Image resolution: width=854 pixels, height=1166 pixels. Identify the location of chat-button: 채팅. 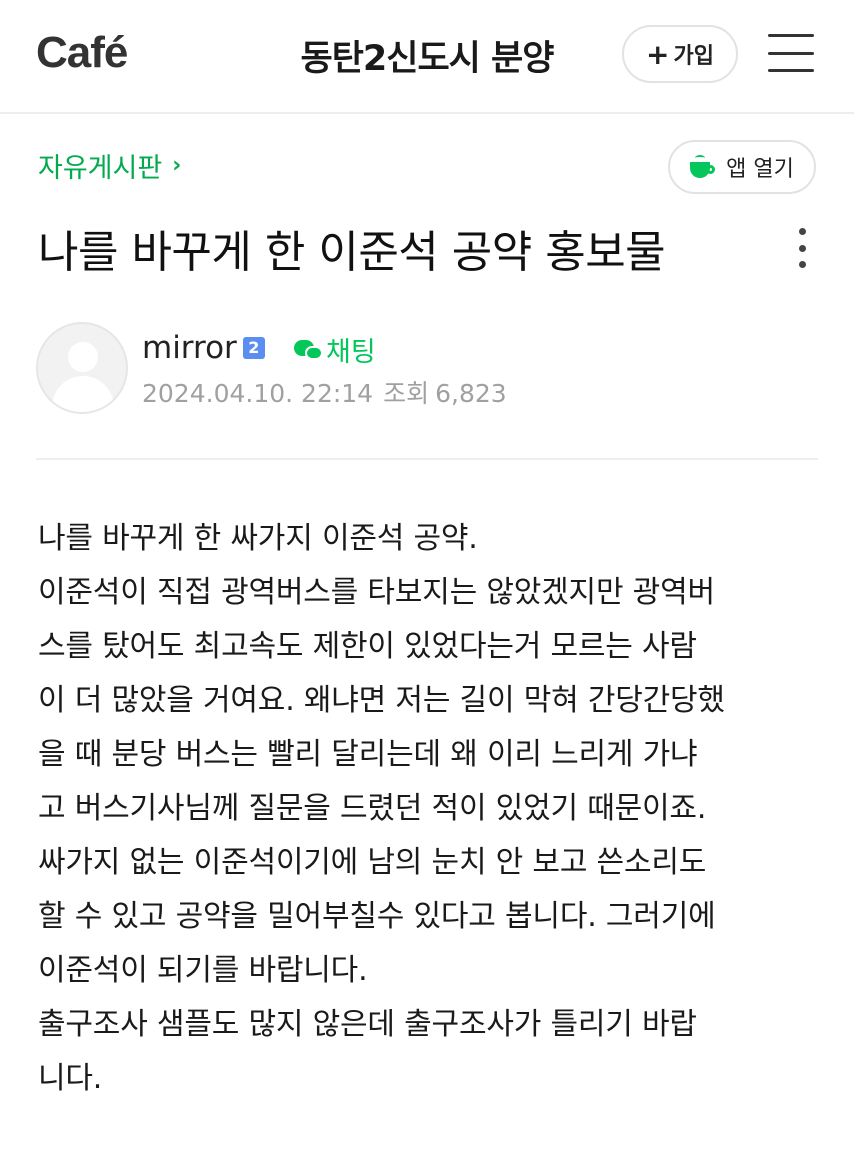
(335, 349).